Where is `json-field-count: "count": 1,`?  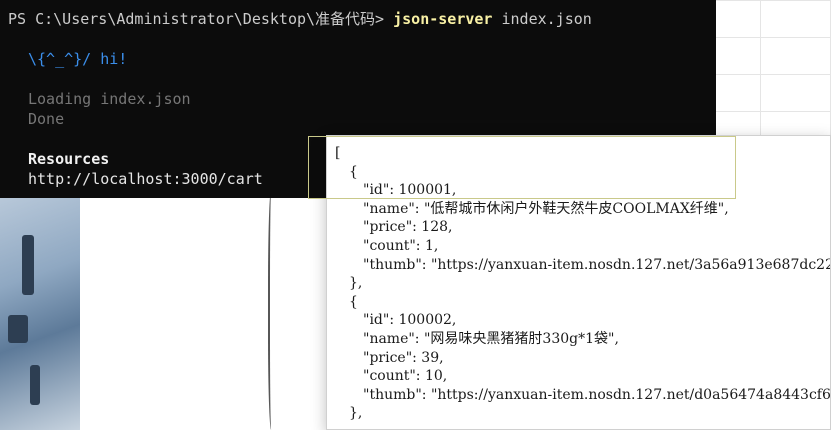
json-field-count: "count": 1, is located at coordinates (401, 245).